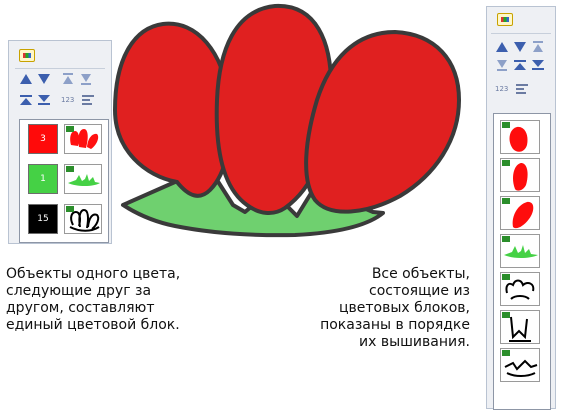 The width and height of the screenshot is (561, 410). I want to click on outline-bottom-icon, so click(520, 365).